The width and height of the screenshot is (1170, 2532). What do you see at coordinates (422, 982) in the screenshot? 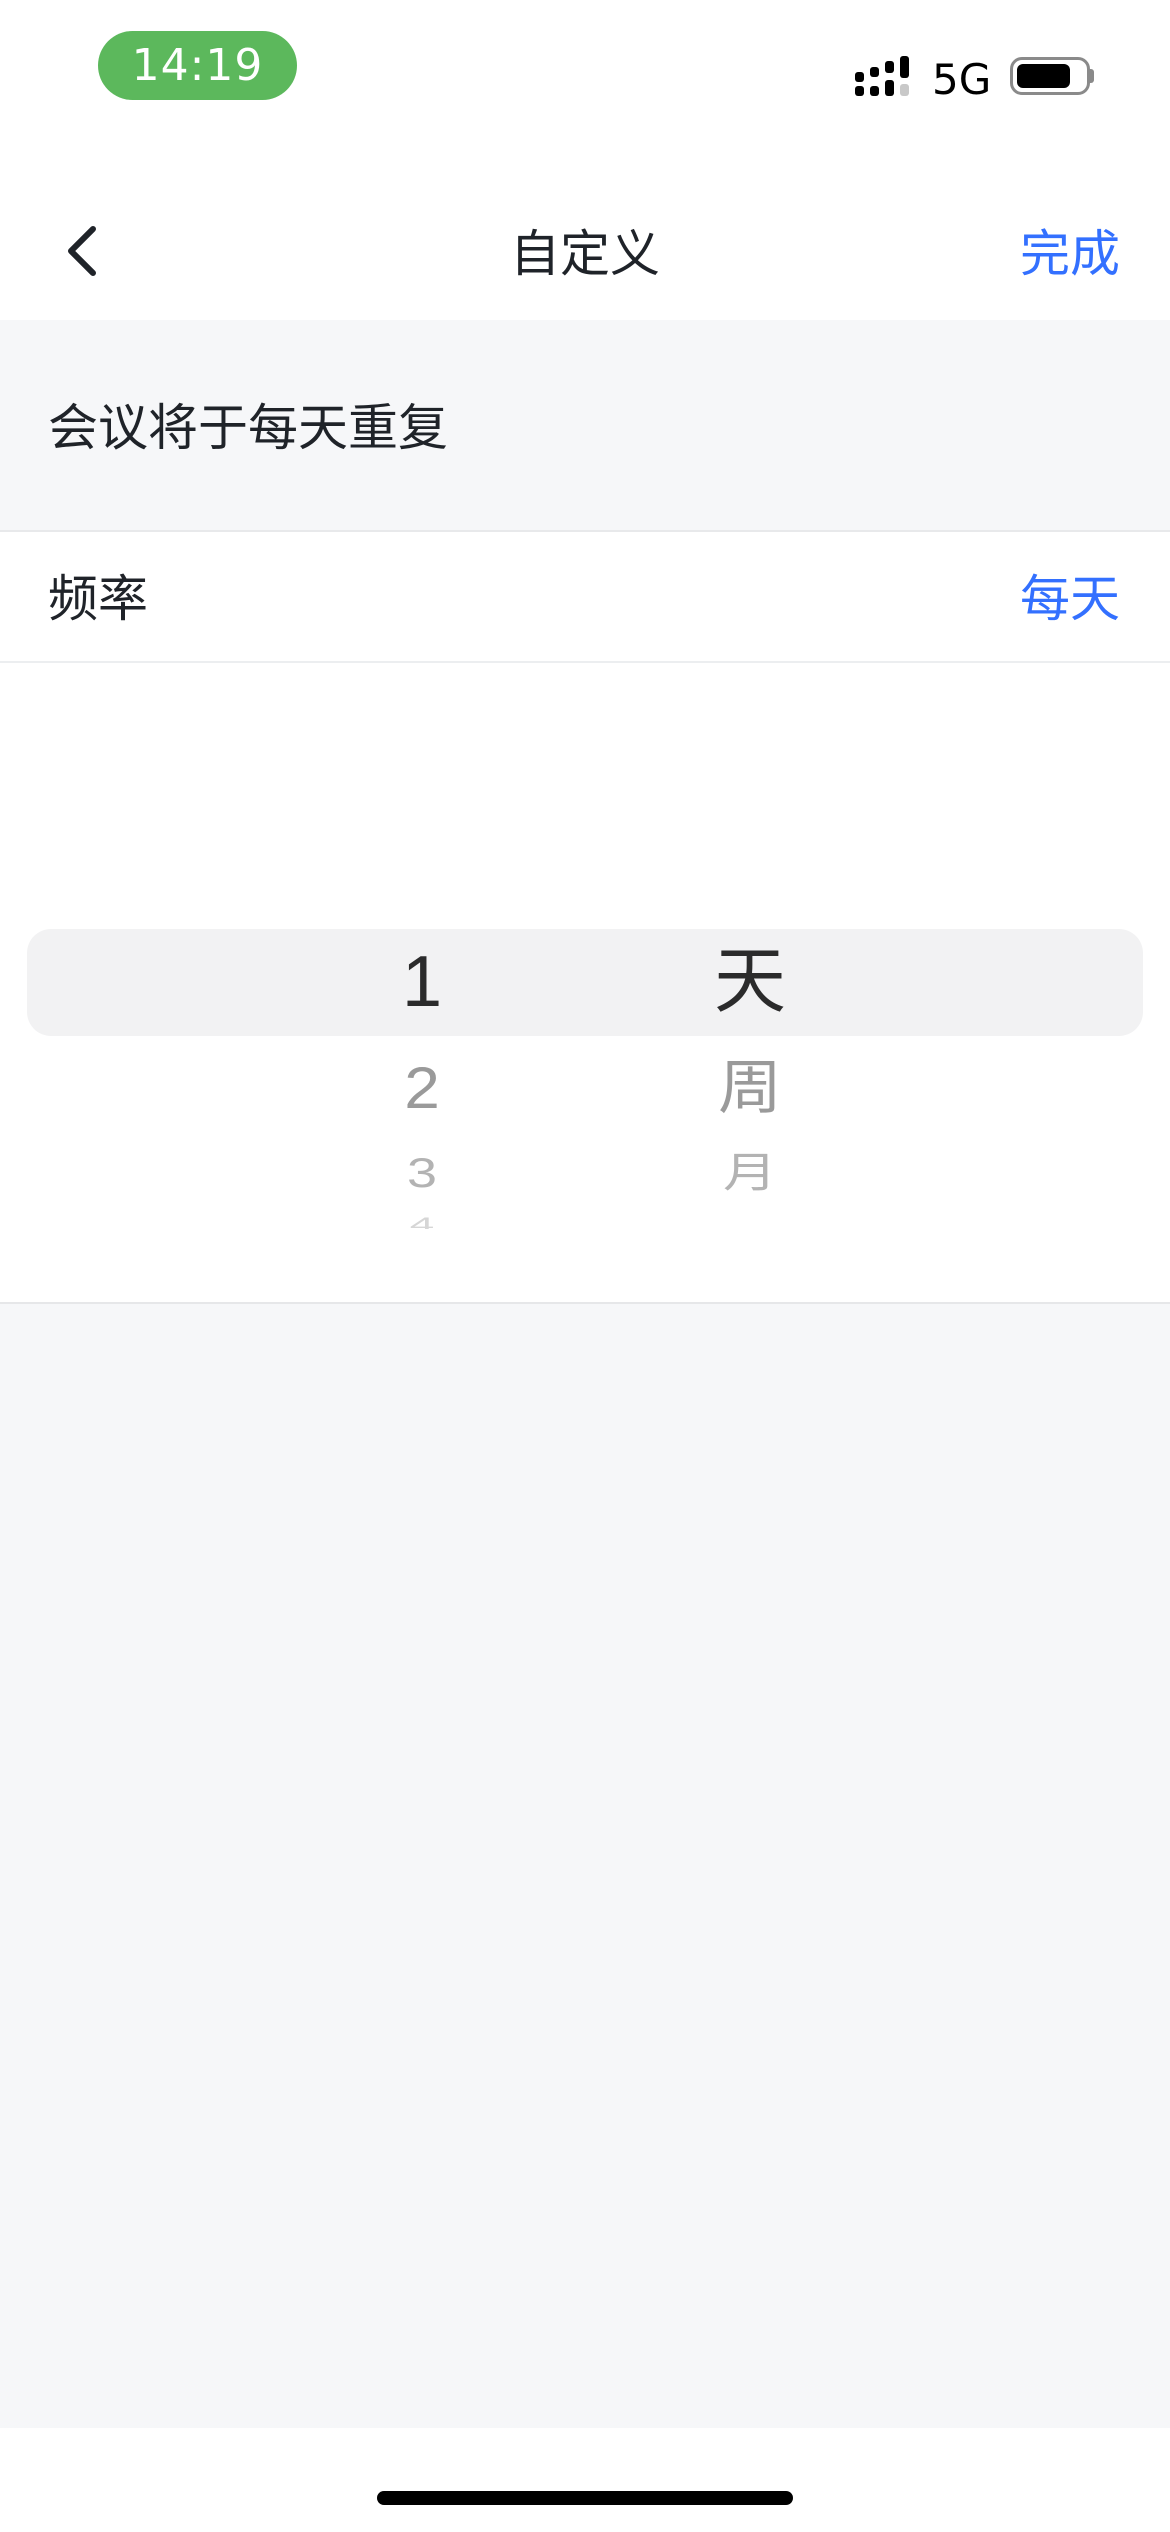
I see `picker-number-option: 1` at bounding box center [422, 982].